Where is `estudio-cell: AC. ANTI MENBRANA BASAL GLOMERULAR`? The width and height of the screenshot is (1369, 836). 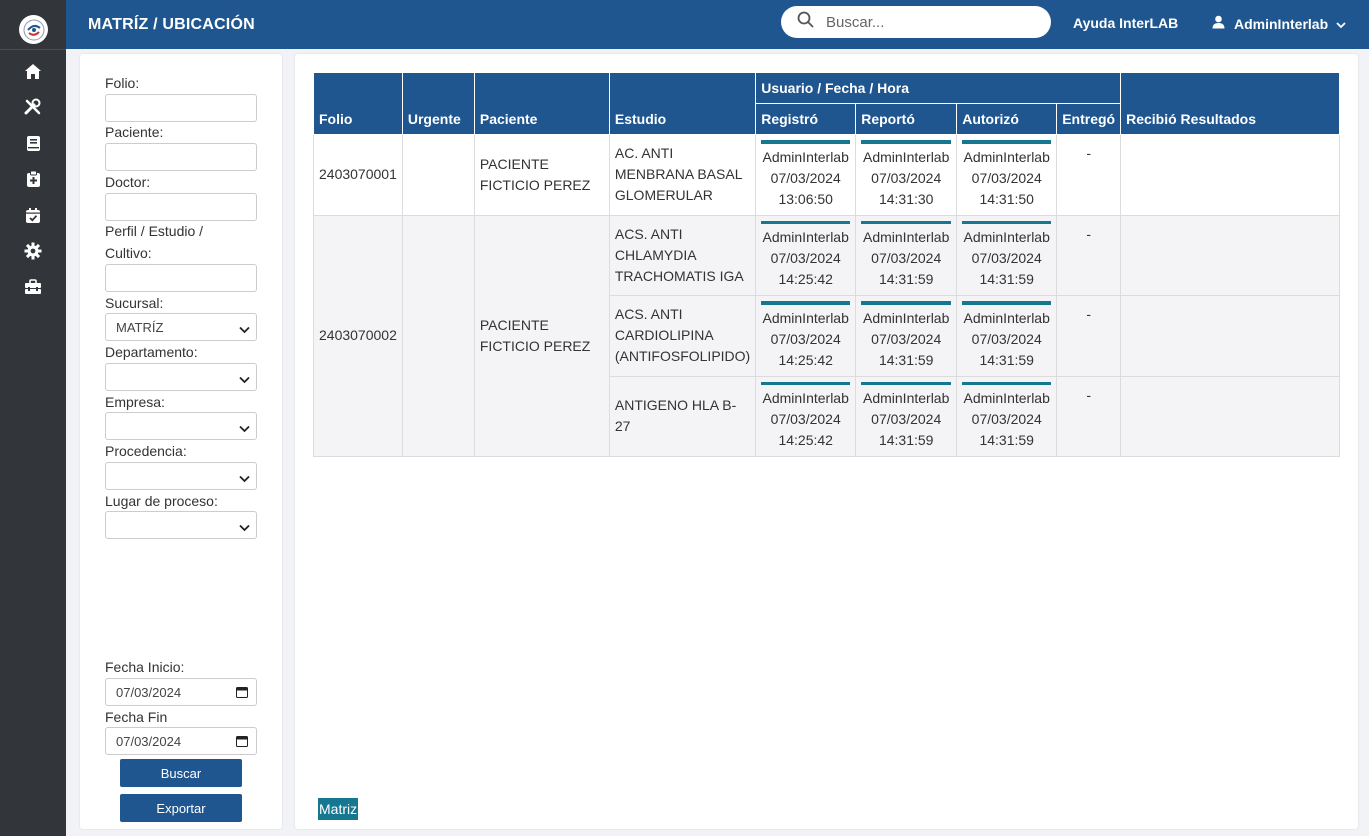 estudio-cell: AC. ANTI MENBRANA BASAL GLOMERULAR is located at coordinates (682, 175).